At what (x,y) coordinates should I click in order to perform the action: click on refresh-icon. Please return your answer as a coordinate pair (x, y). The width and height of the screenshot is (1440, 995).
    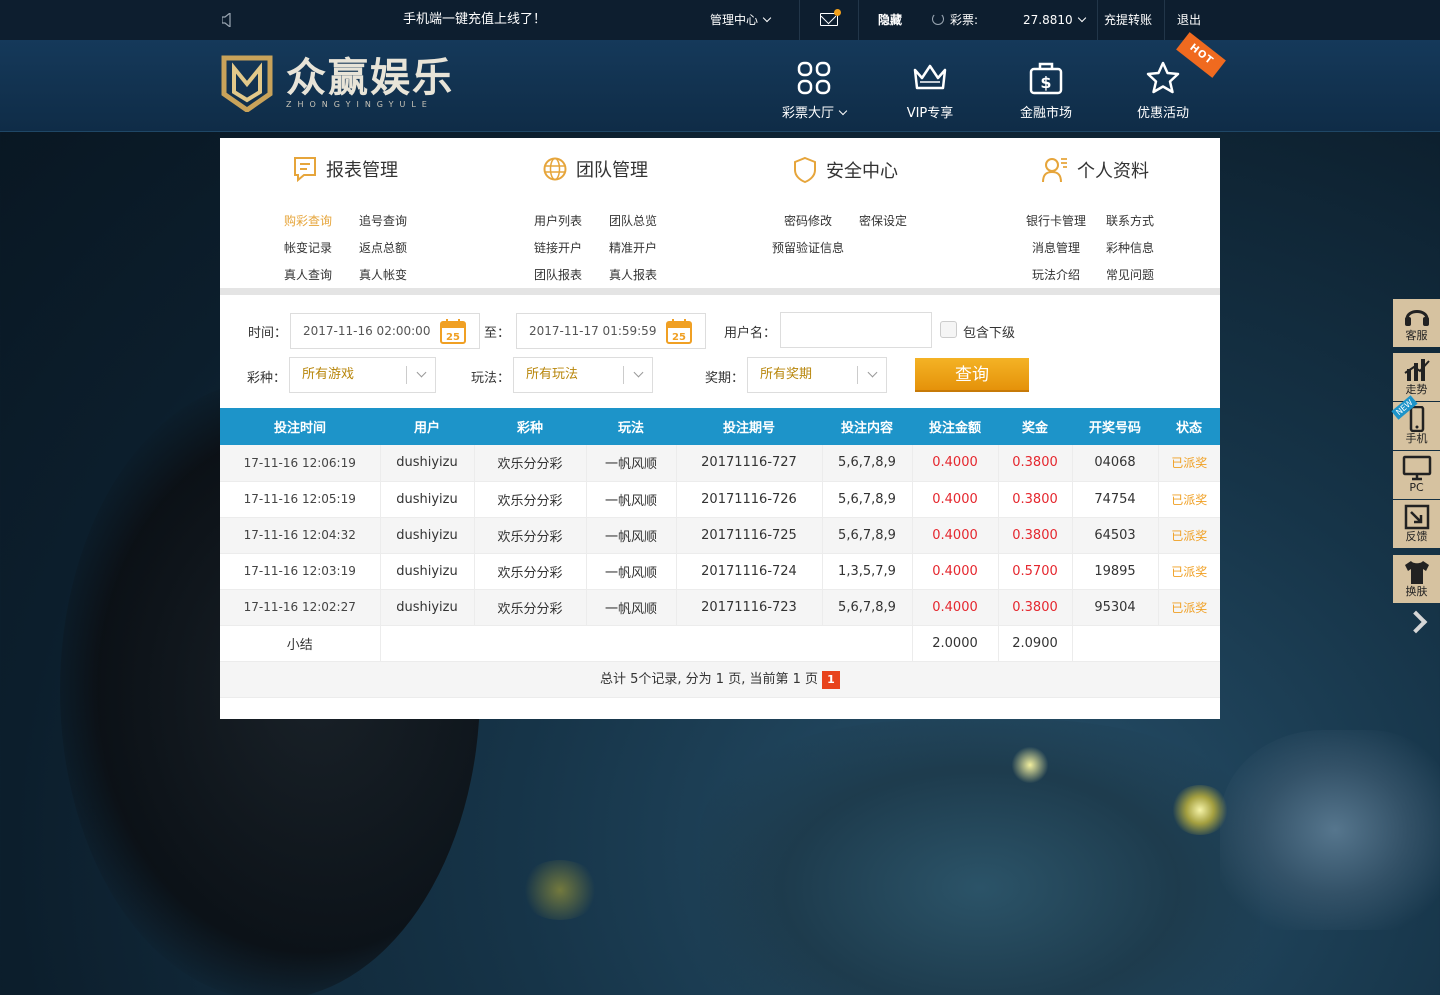
    Looking at the image, I should click on (938, 19).